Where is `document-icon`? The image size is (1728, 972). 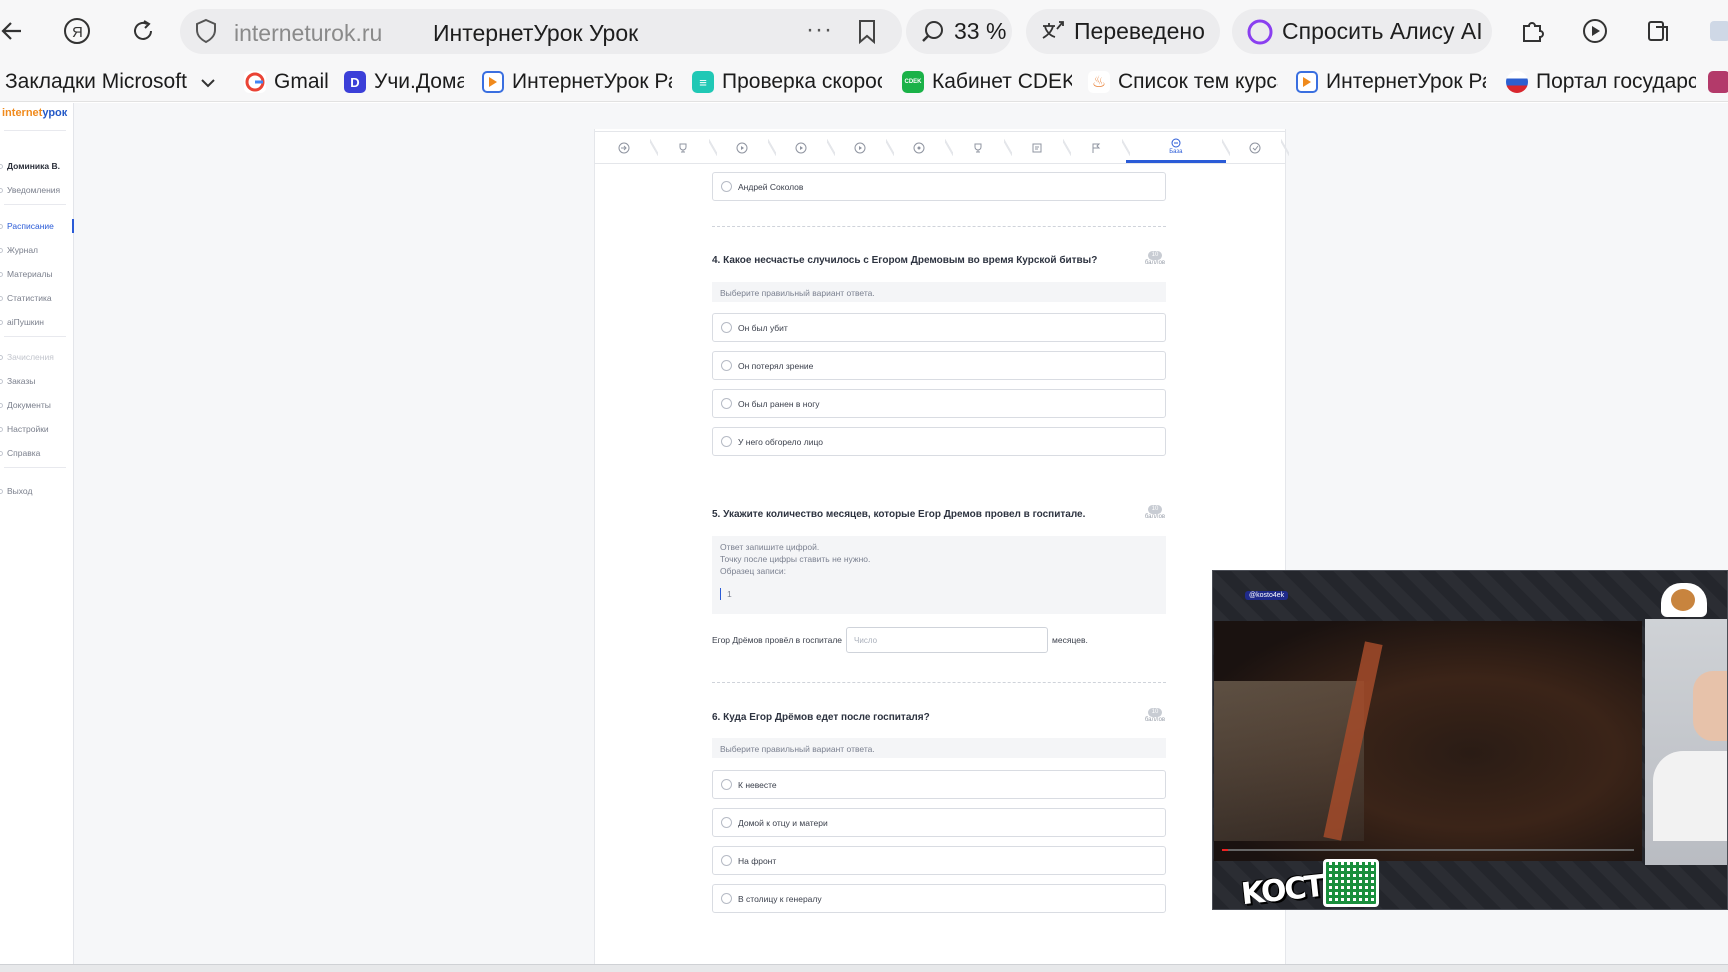
document-icon is located at coordinates (1, 405).